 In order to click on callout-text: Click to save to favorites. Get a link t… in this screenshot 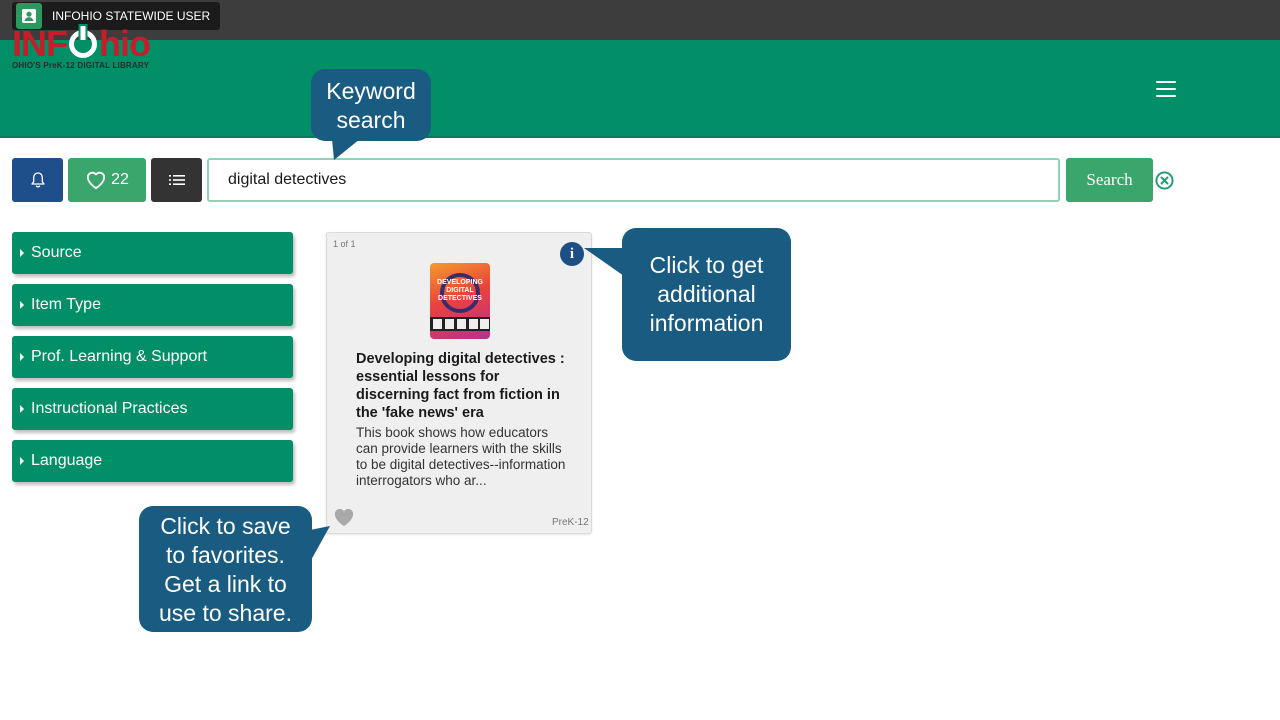, I will do `click(225, 569)`.